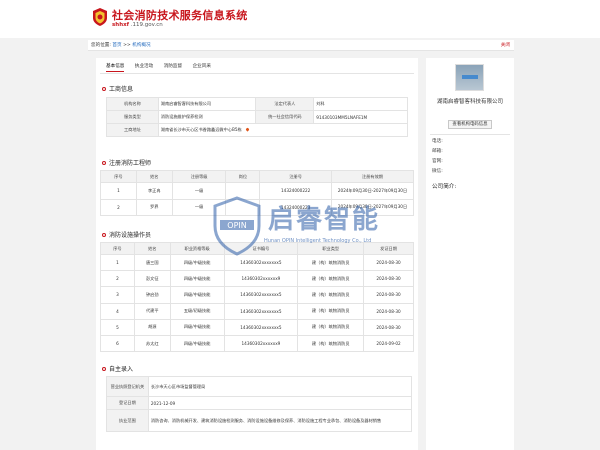  Describe the element at coordinates (141, 45) in the screenshot. I see `breadcrumb-current: 机构概况` at that location.